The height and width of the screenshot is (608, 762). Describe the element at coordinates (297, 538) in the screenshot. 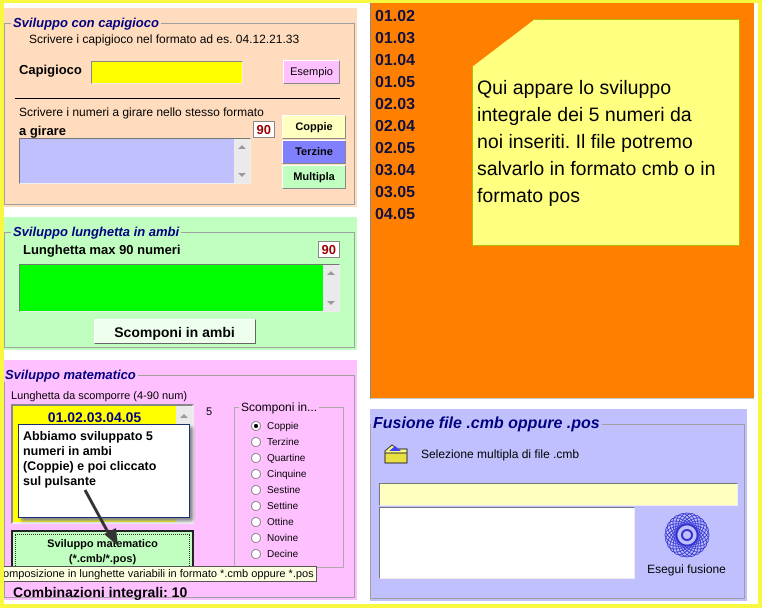

I see `radio-option: Novine` at that location.